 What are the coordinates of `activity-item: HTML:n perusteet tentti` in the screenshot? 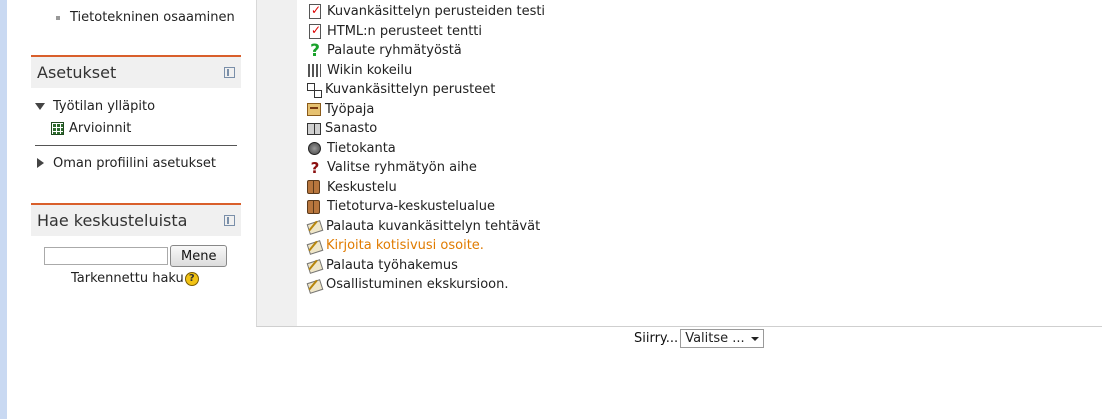 It's located at (426, 32).